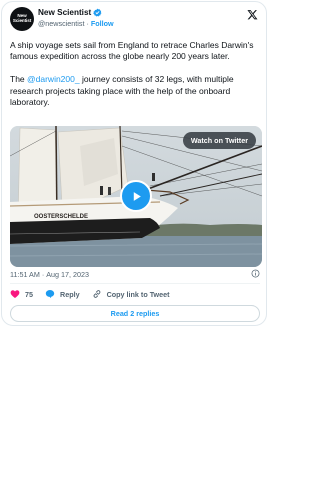  I want to click on text-segment: The, so click(19, 79).